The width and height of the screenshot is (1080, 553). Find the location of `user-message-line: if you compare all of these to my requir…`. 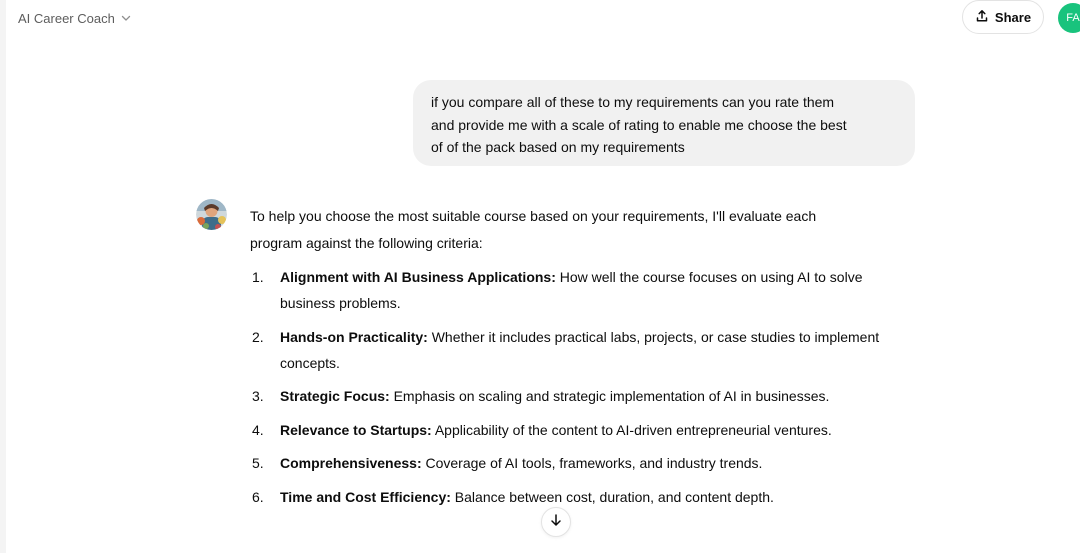

user-message-line: if you compare all of these to my requir… is located at coordinates (633, 102).